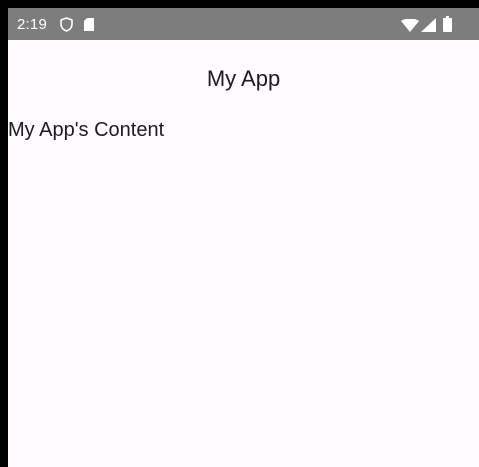 This screenshot has width=479, height=467. Describe the element at coordinates (428, 25) in the screenshot. I see `signal-icon` at that location.